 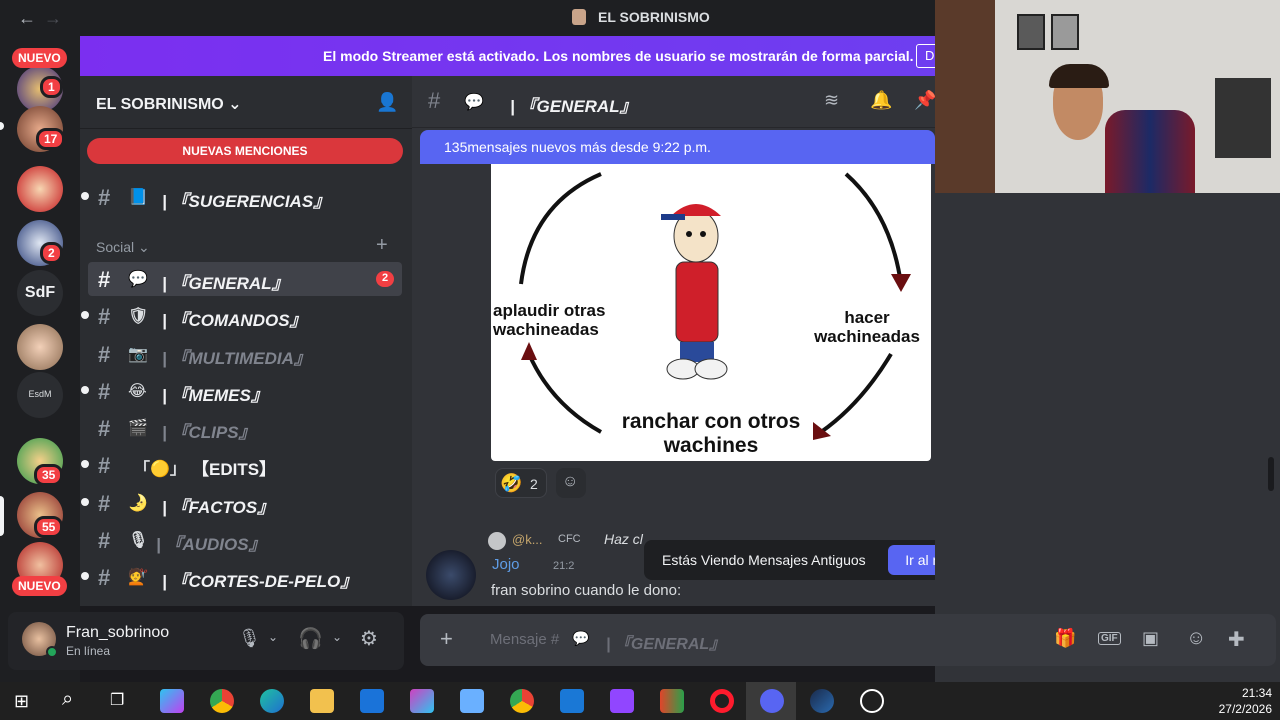 I want to click on channel-name: | 『SUGERENCIAS』, so click(x=246, y=201).